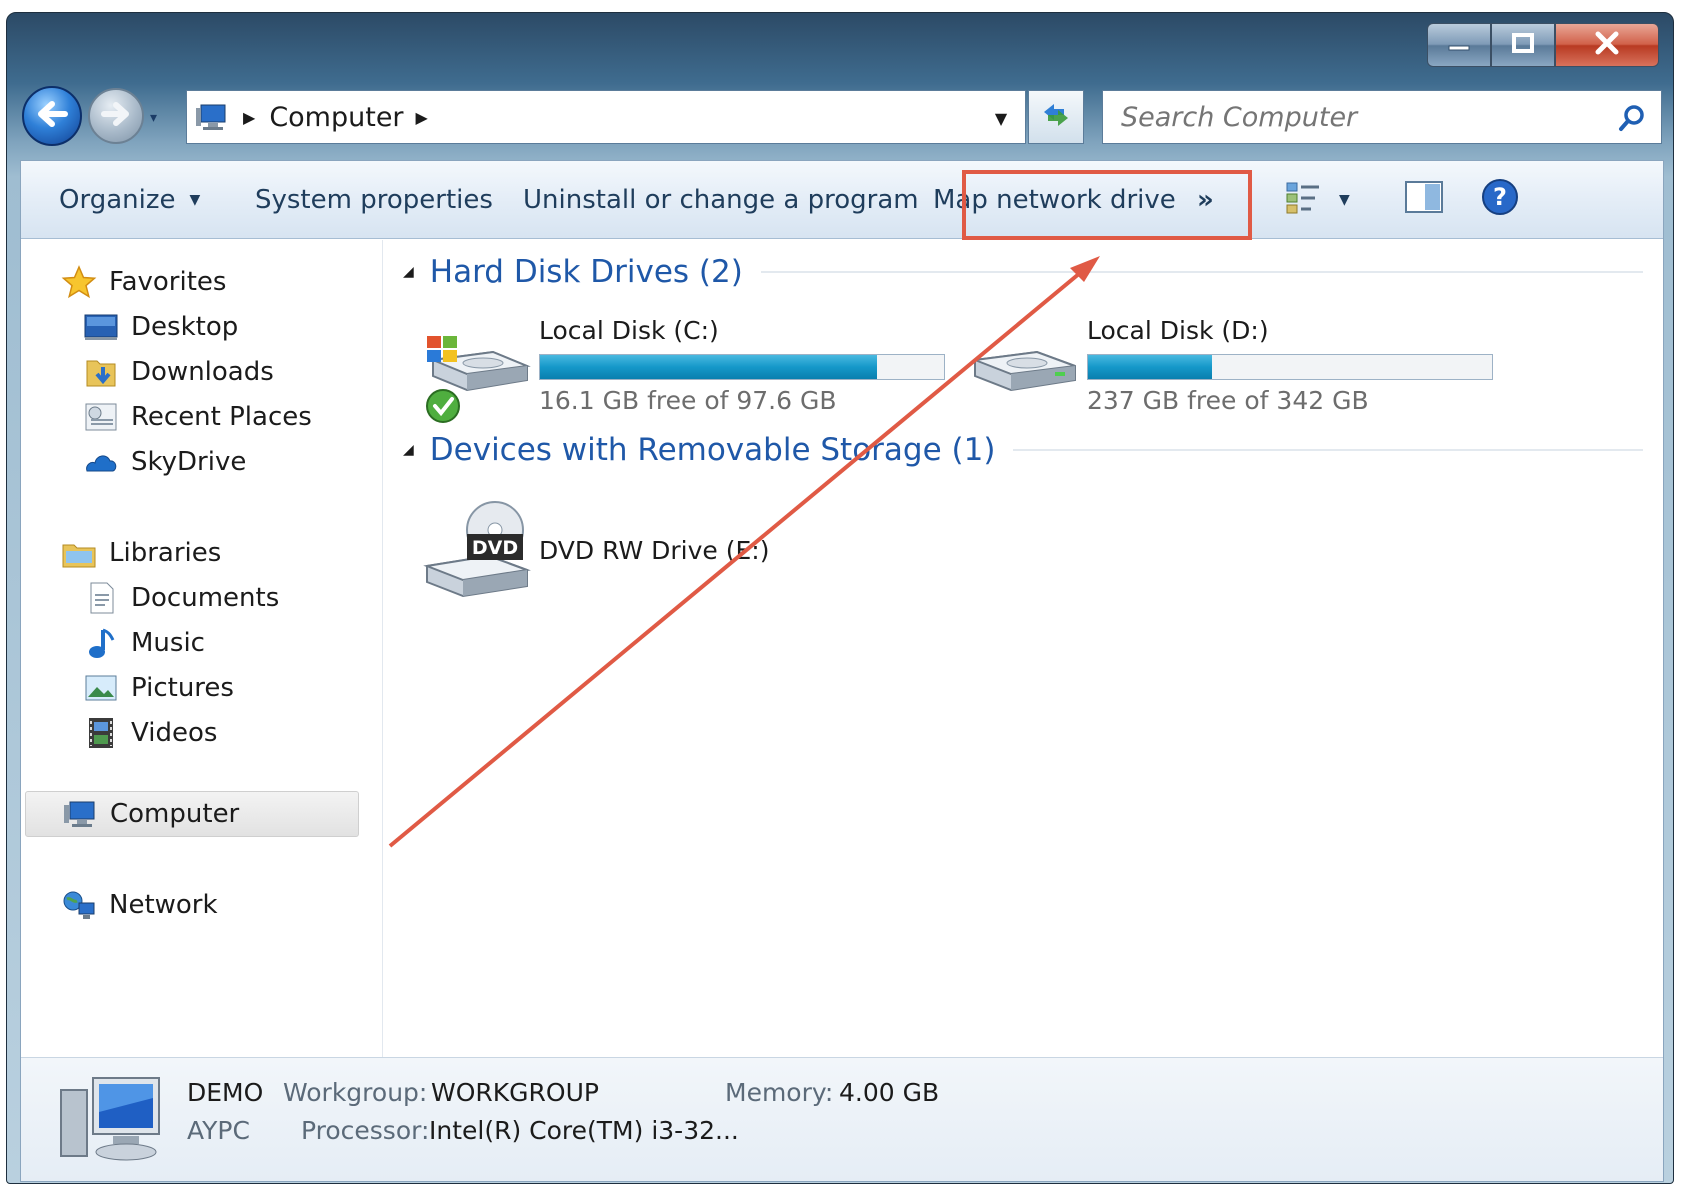  Describe the element at coordinates (185, 327) in the screenshot. I see `sidebar-item-label: Desktop` at that location.